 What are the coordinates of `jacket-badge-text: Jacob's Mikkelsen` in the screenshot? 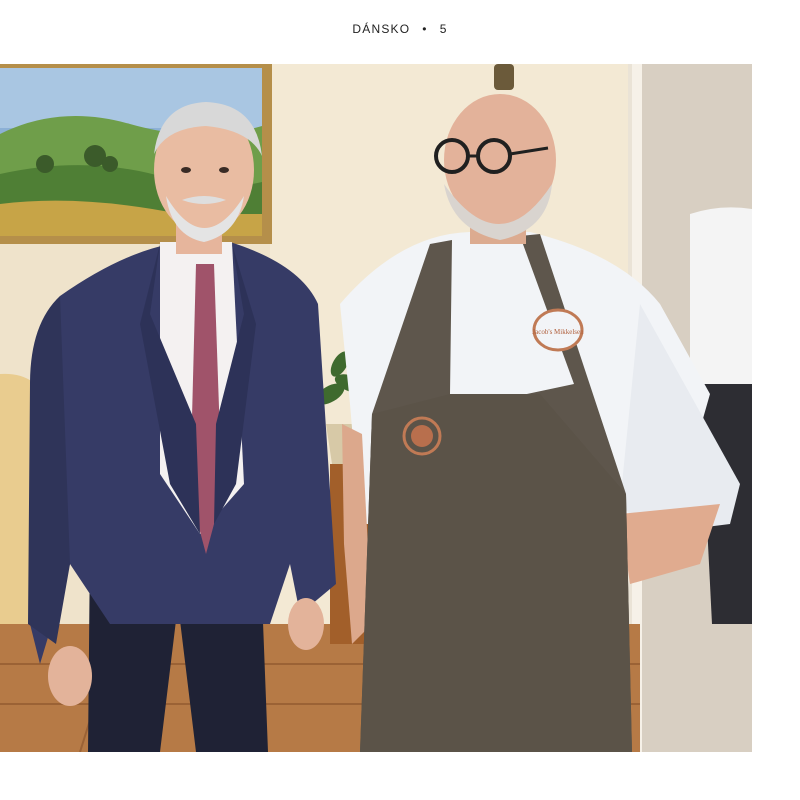 It's located at (558, 332).